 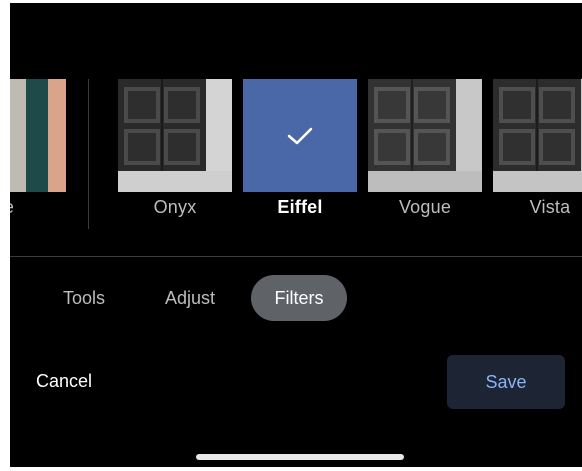 What do you see at coordinates (84, 298) in the screenshot?
I see `tab-tools: Tools` at bounding box center [84, 298].